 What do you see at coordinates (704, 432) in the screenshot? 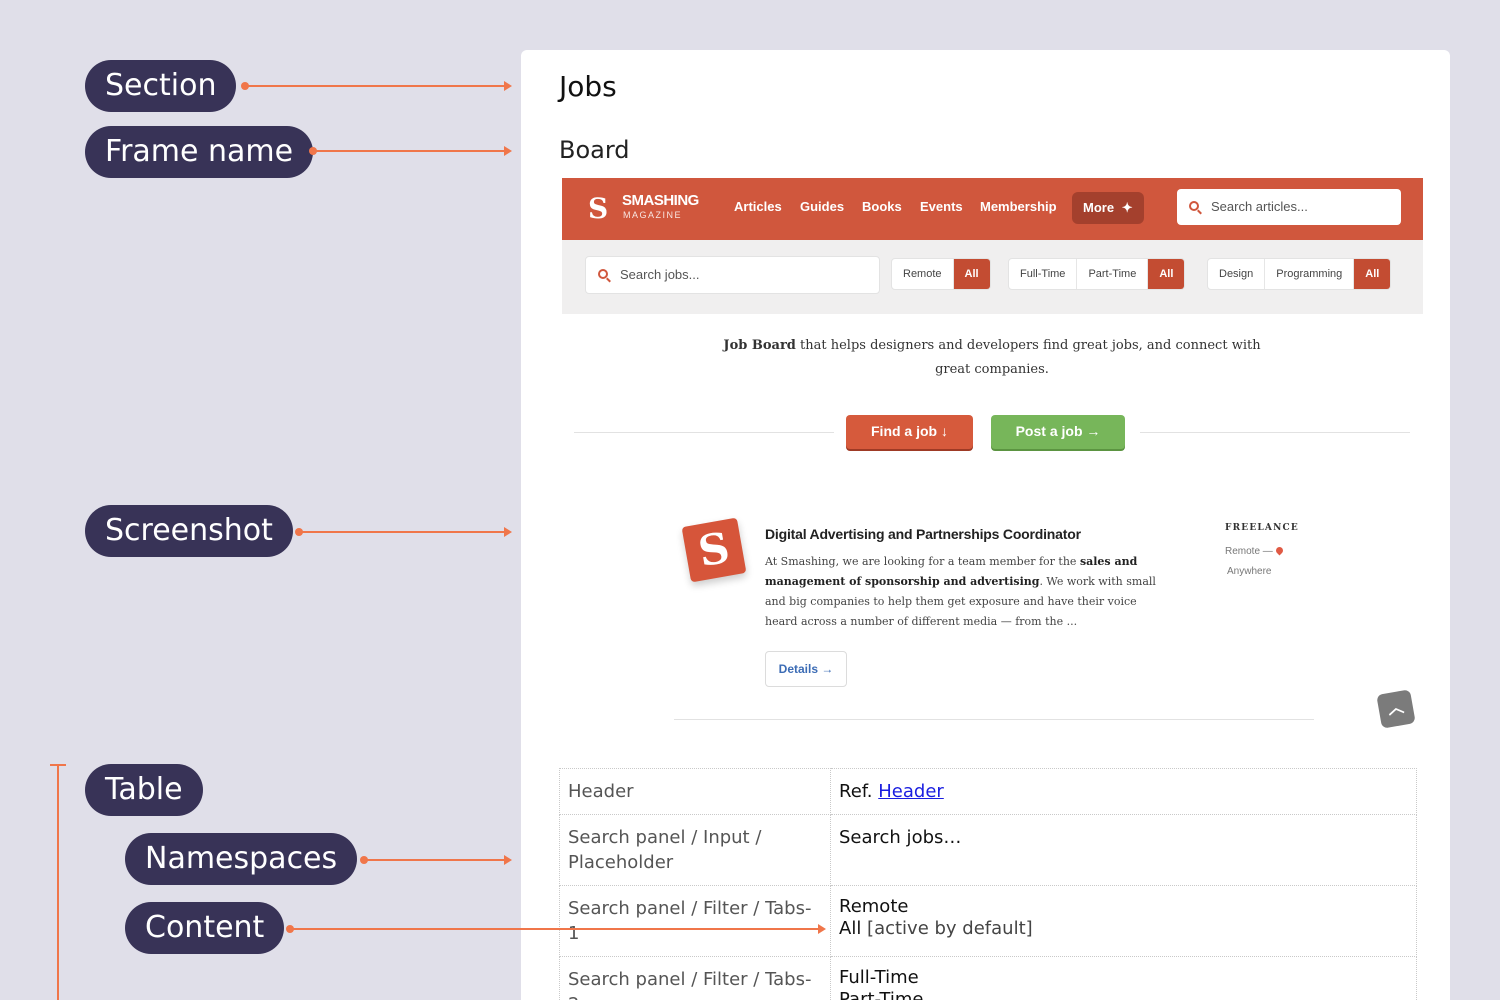
I see `divider-left` at bounding box center [704, 432].